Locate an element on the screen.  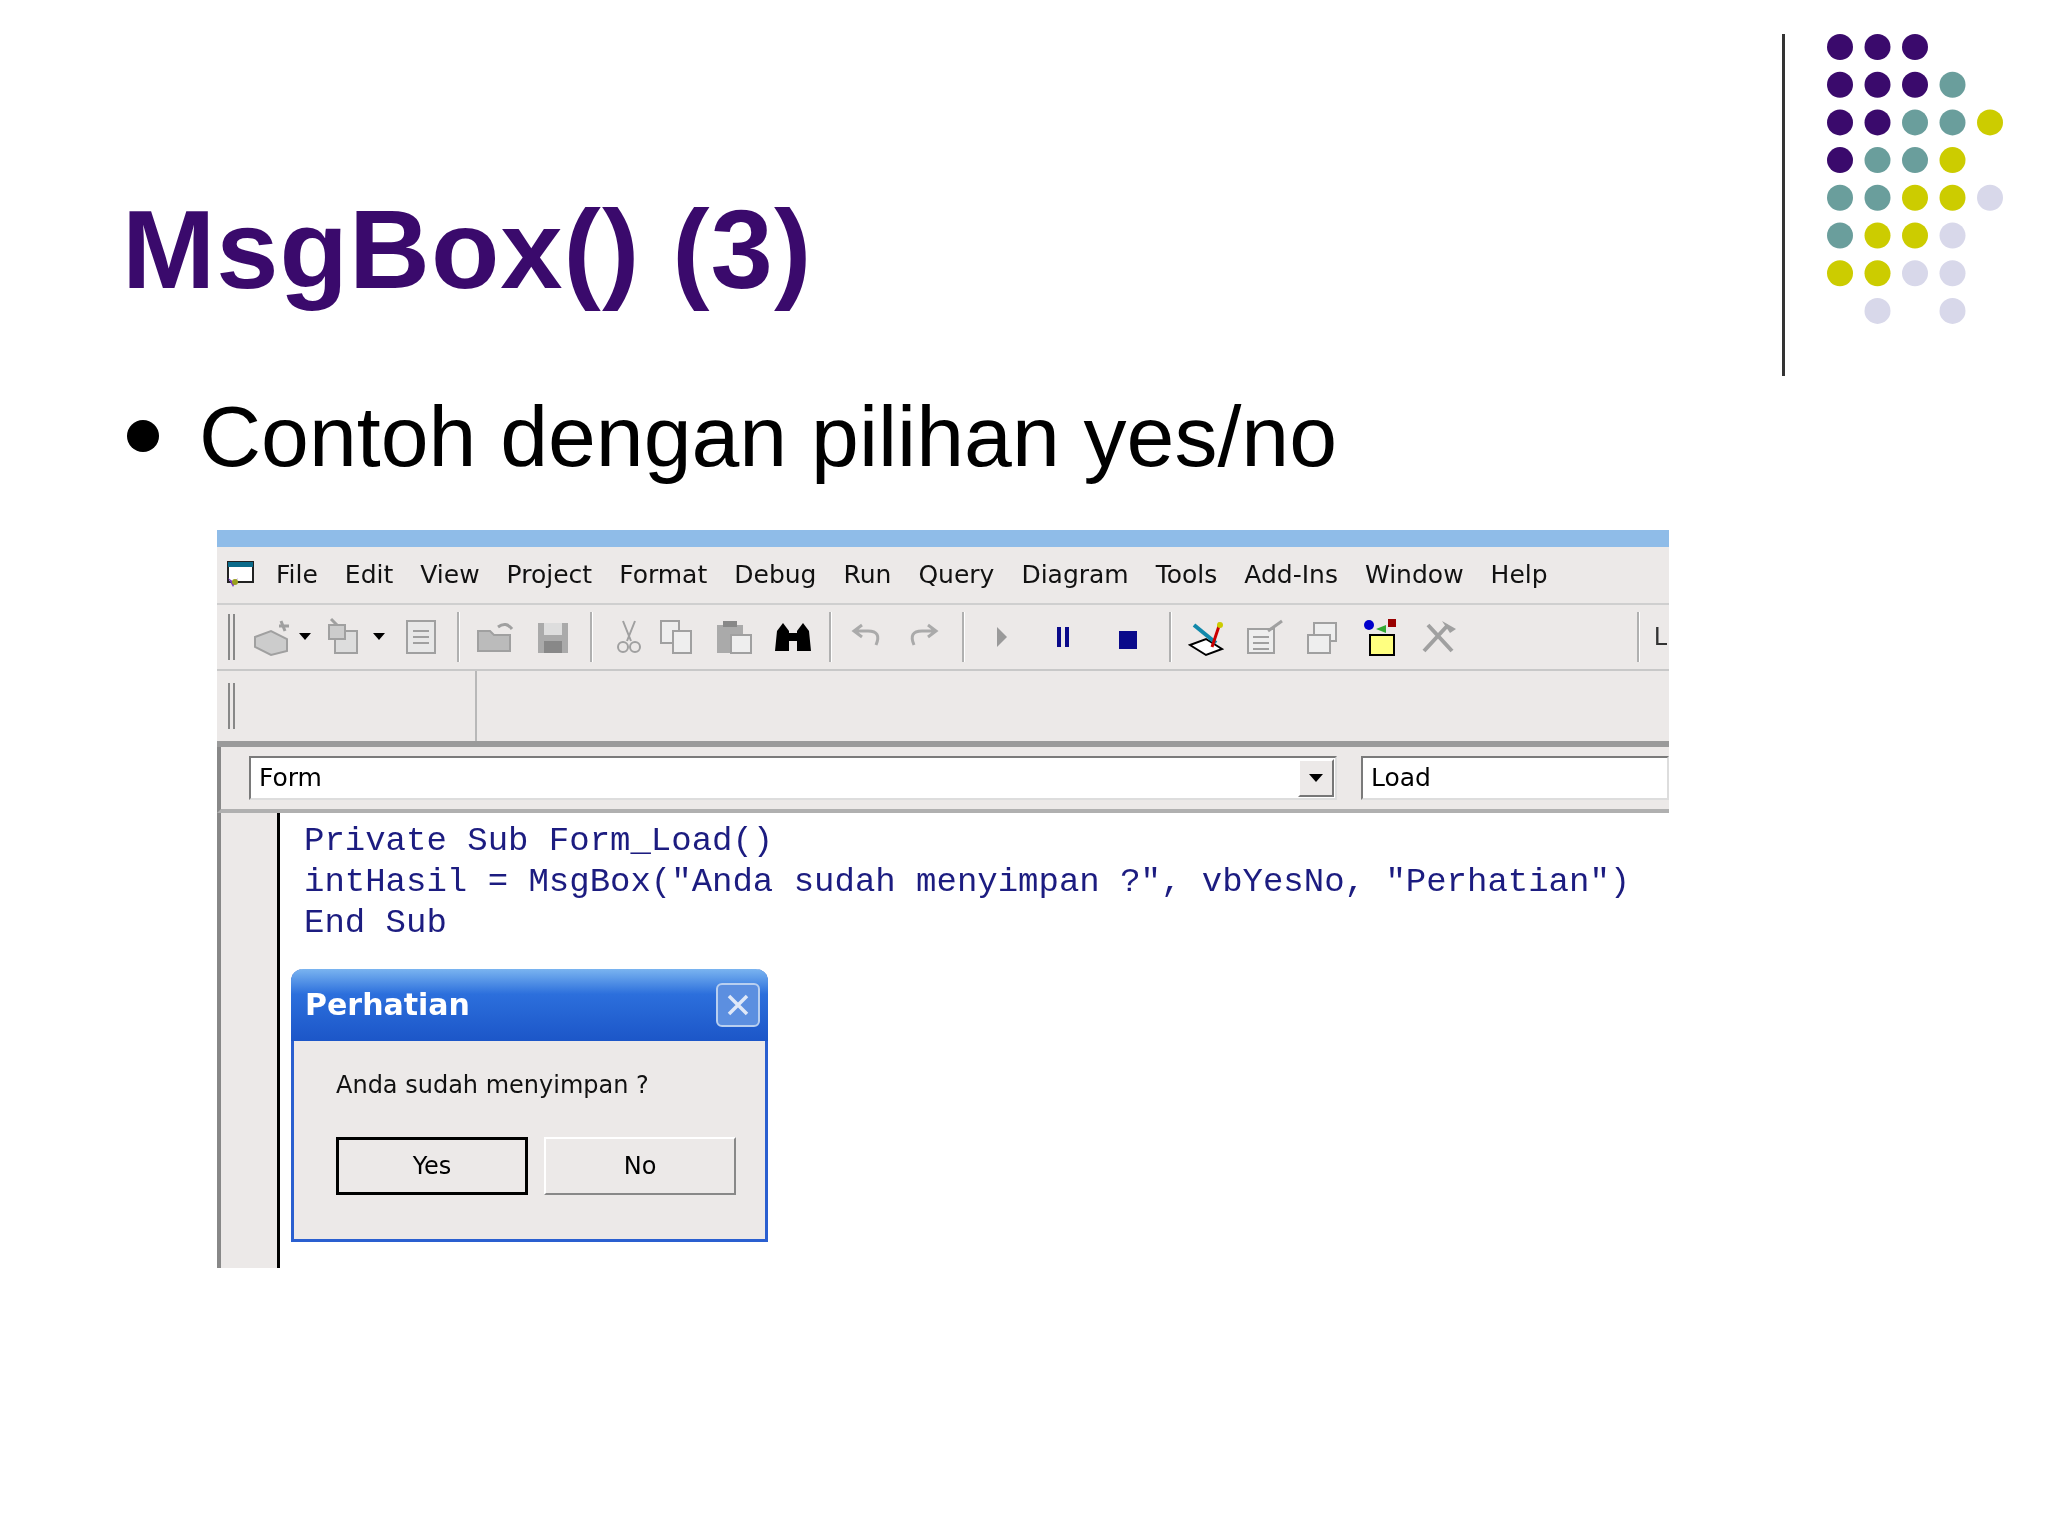
menu-item: Diagram is located at coordinates (1075, 575).